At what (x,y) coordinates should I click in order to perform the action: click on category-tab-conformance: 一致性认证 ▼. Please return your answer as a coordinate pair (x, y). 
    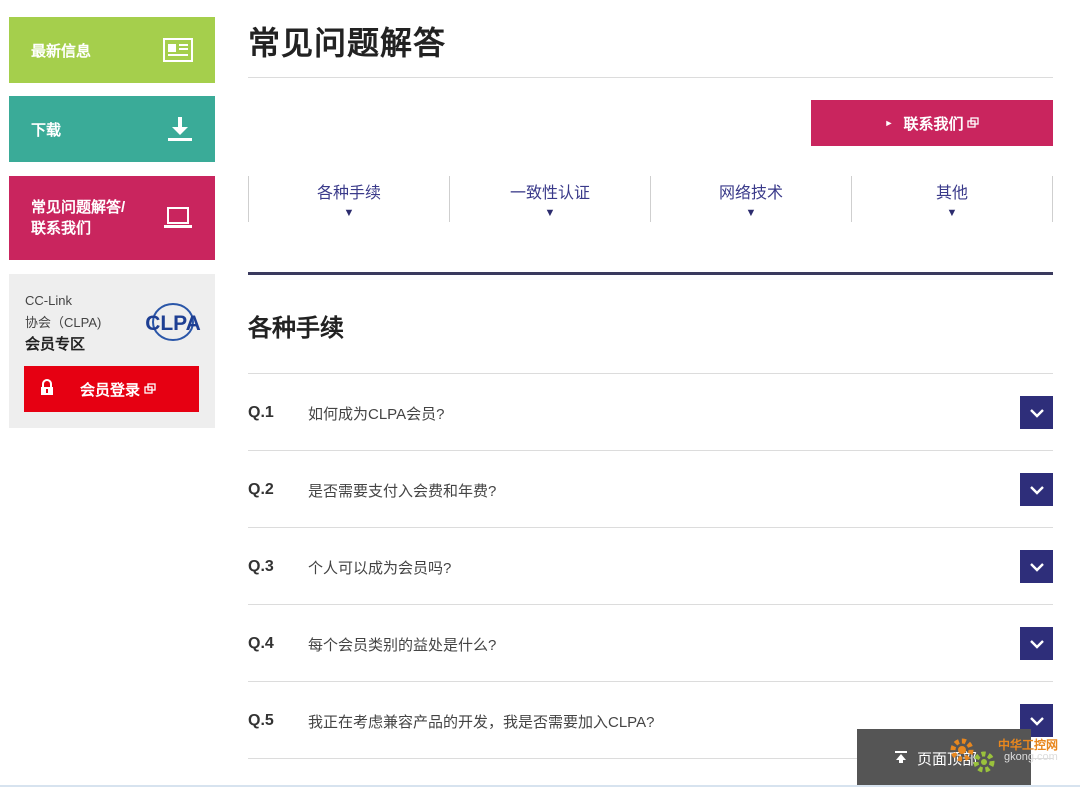
    Looking at the image, I should click on (549, 199).